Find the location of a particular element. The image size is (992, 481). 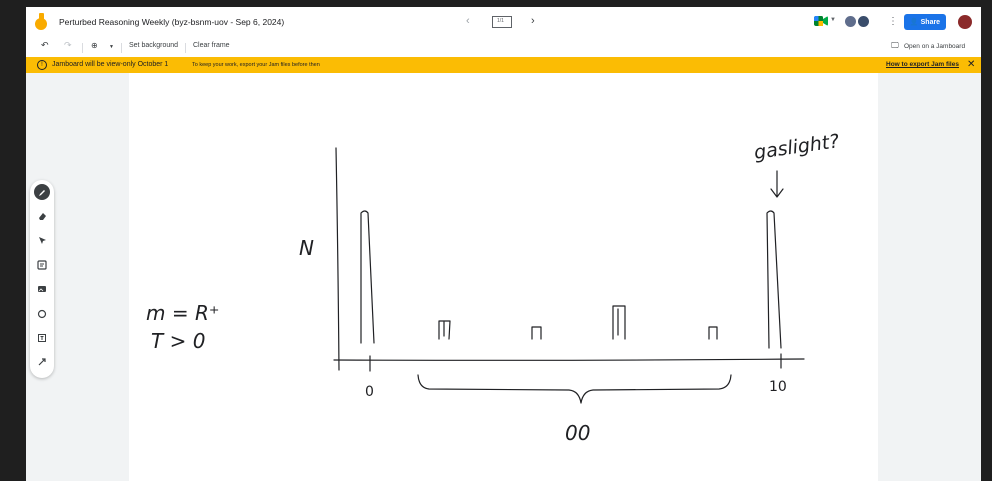

y-axis-line is located at coordinates (337, 259).